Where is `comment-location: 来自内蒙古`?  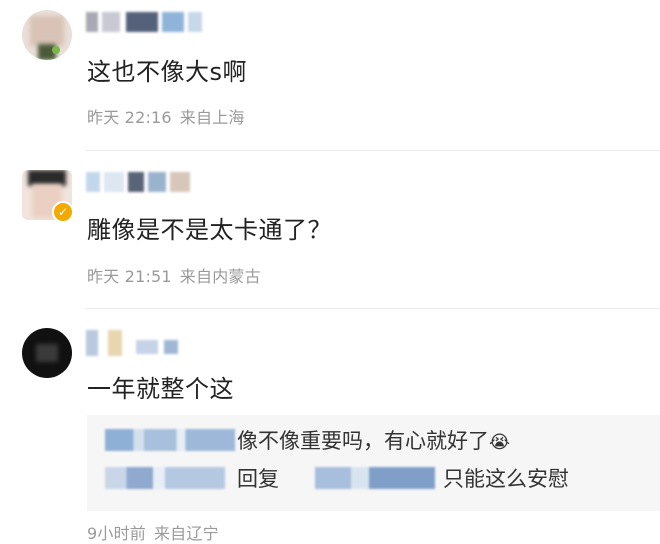
comment-location: 来自内蒙古 is located at coordinates (220, 276).